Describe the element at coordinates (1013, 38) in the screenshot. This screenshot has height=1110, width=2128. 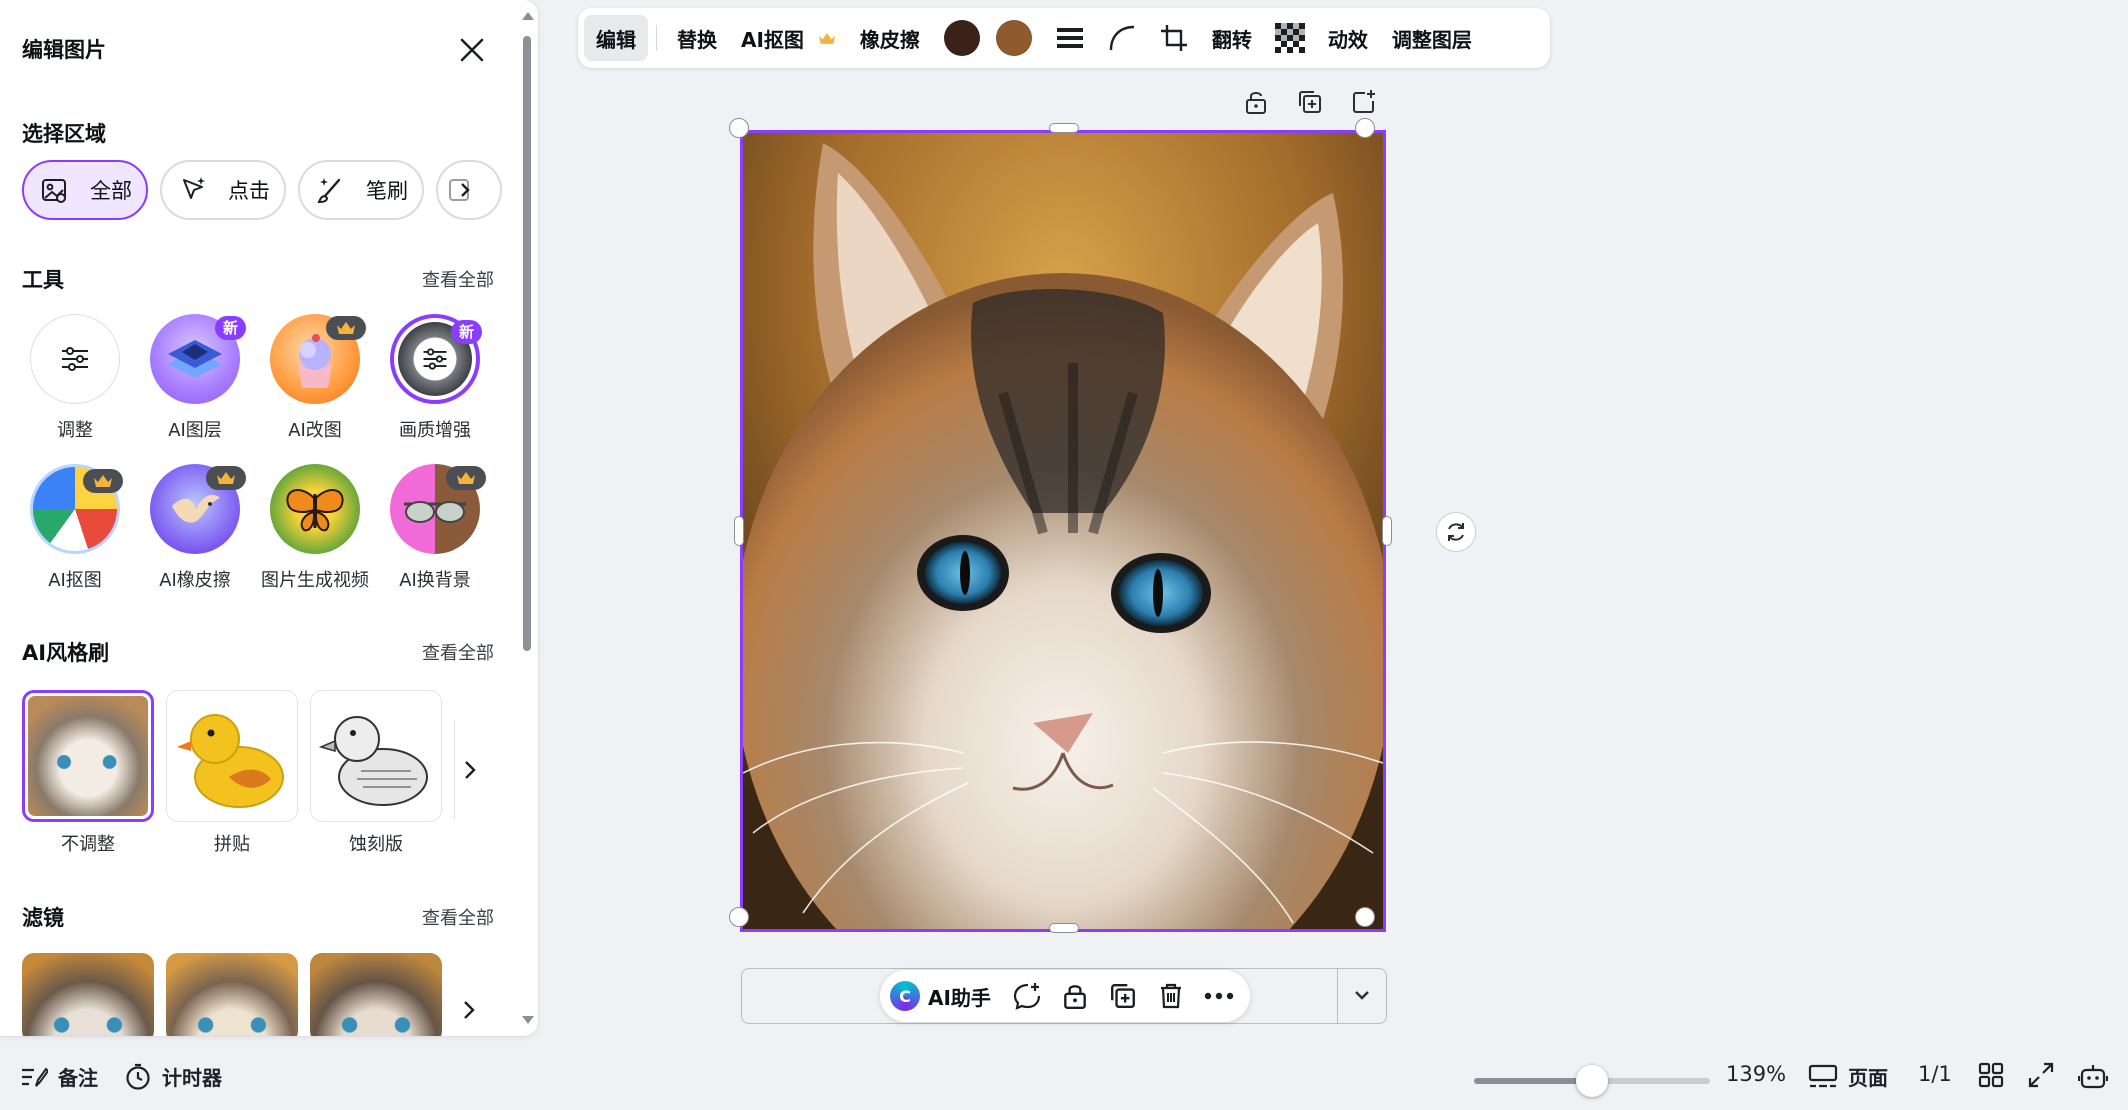
I see `color-swatch-brown` at that location.